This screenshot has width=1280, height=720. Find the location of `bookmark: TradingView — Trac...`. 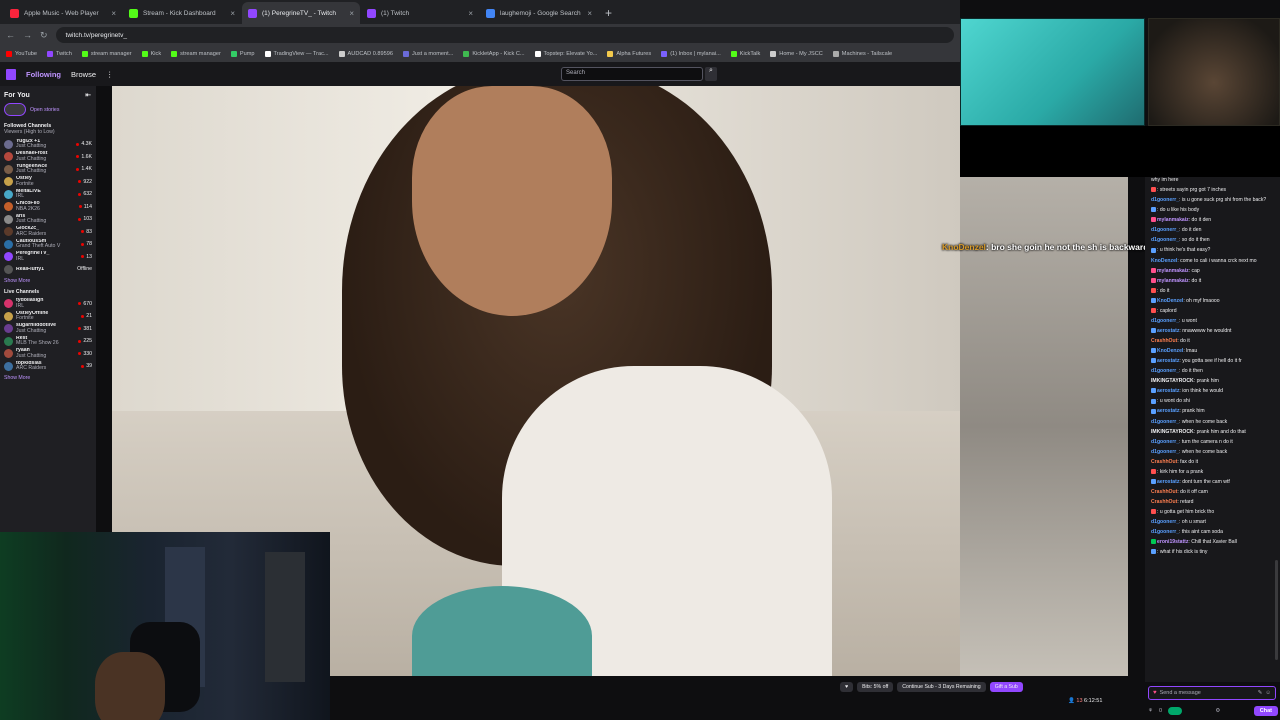

bookmark: TradingView — Trac... is located at coordinates (296, 54).